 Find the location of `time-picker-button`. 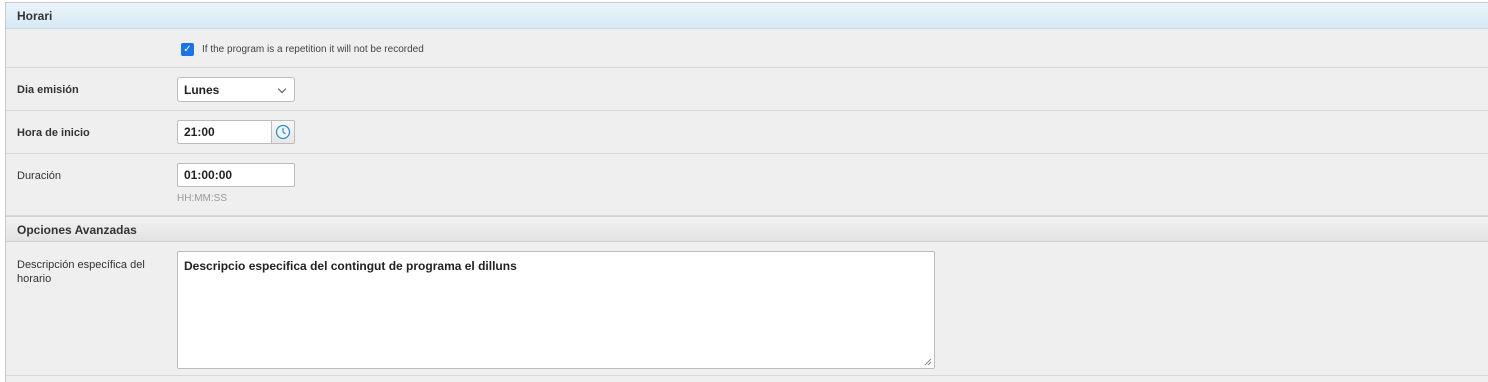

time-picker-button is located at coordinates (283, 132).